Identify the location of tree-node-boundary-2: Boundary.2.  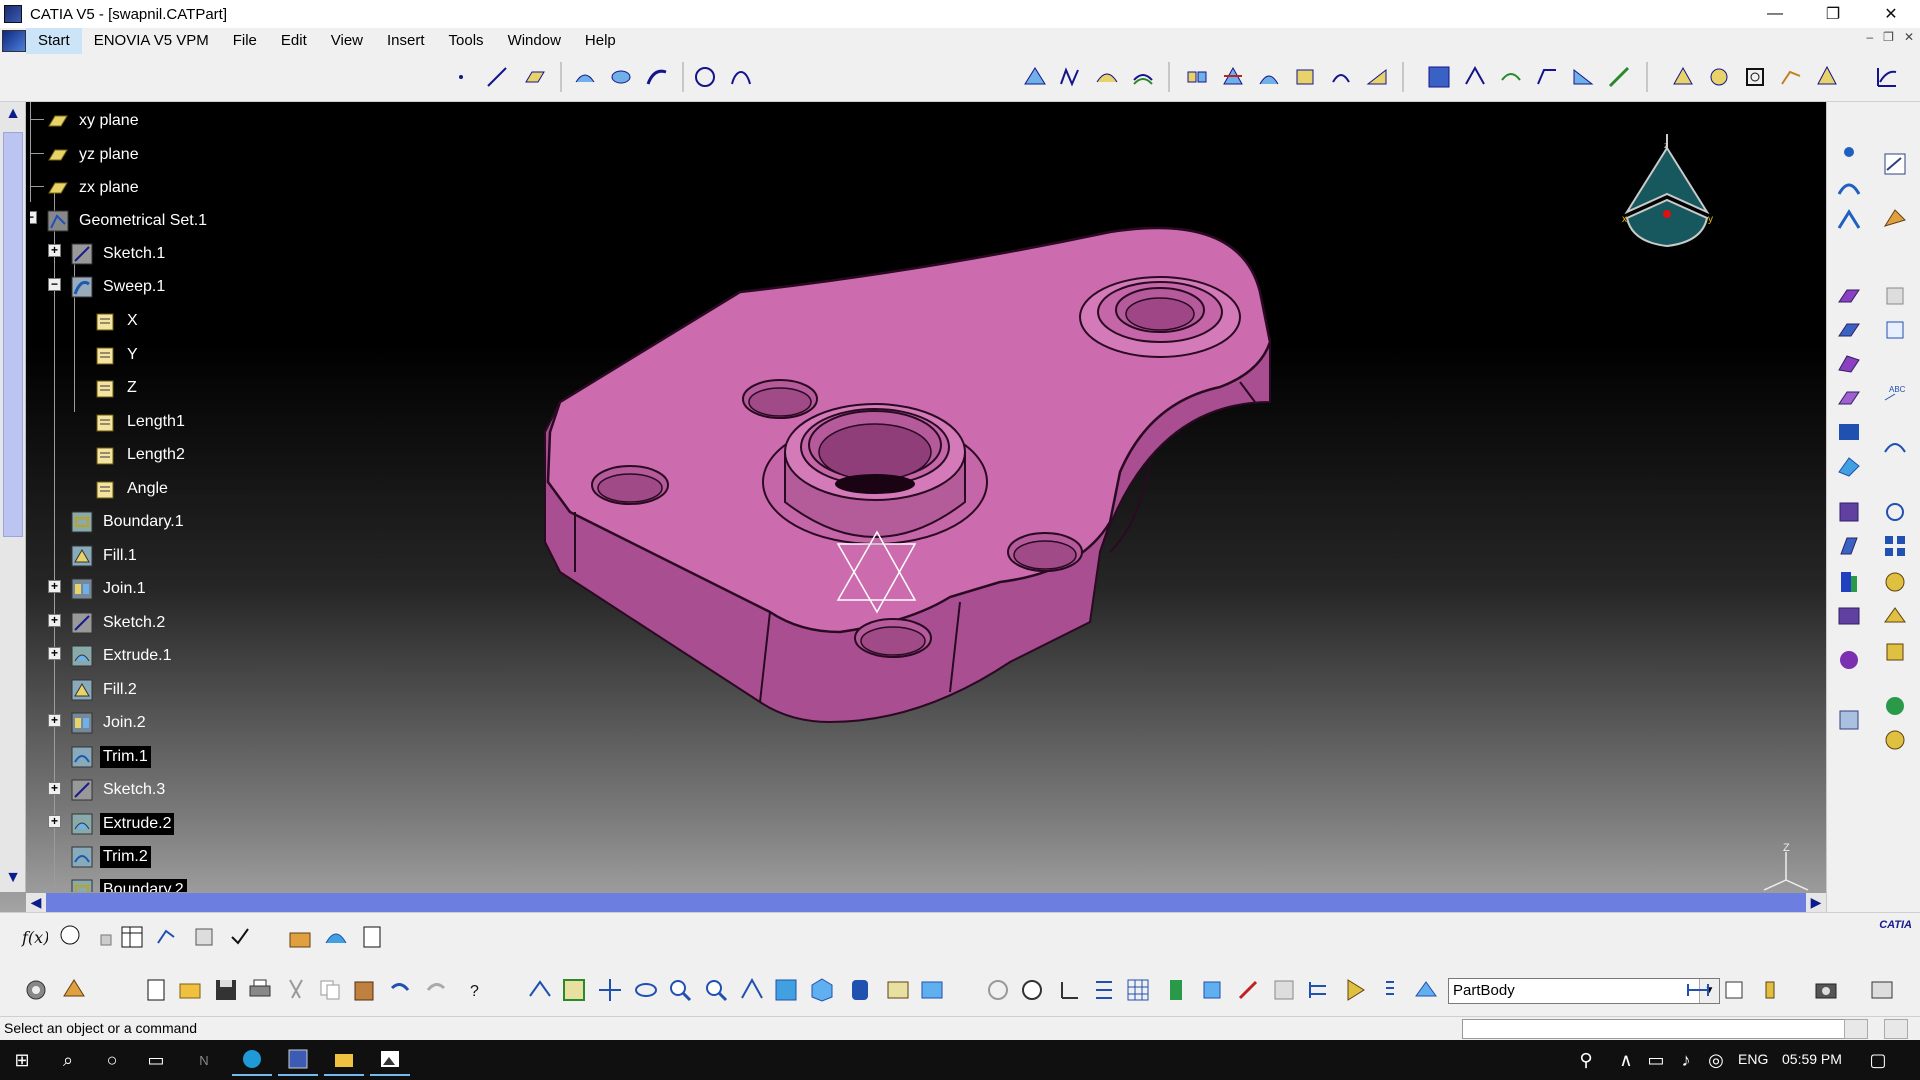
(128, 884).